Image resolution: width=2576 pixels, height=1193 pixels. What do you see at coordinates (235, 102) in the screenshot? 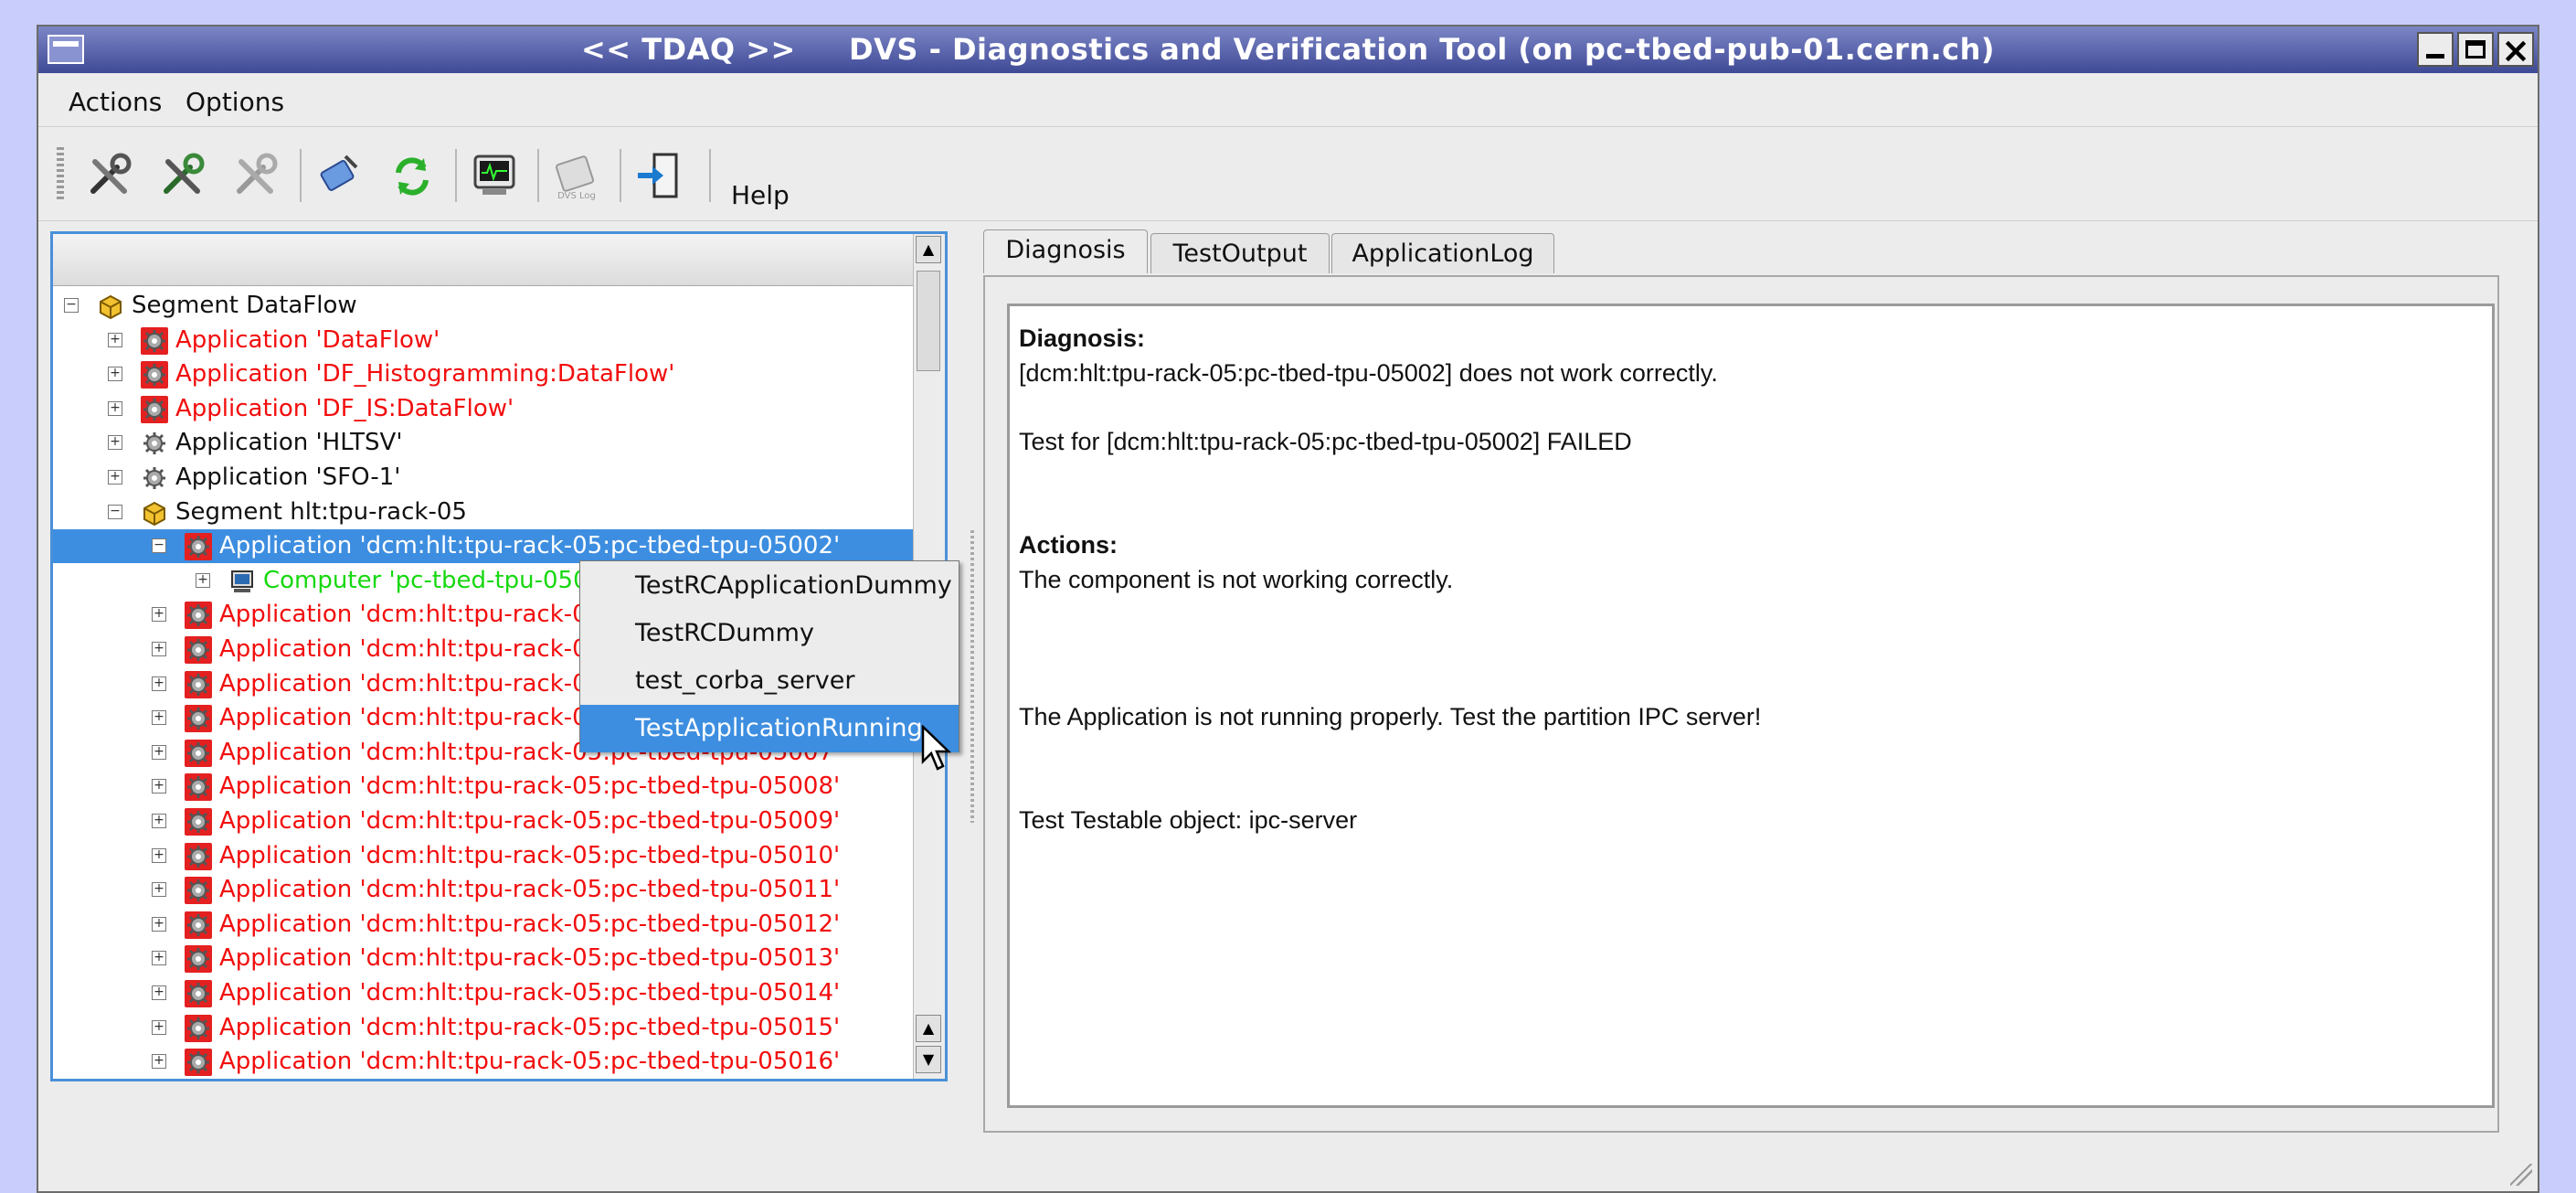
I see `menu-options: Options` at bounding box center [235, 102].